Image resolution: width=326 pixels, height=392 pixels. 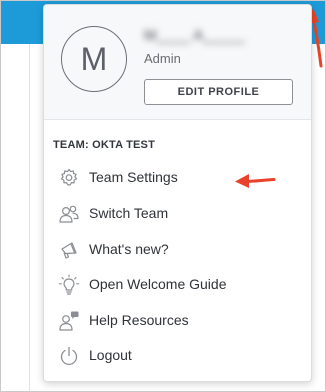 What do you see at coordinates (104, 145) in the screenshot?
I see `team-label: TEAM: OKTA TEST` at bounding box center [104, 145].